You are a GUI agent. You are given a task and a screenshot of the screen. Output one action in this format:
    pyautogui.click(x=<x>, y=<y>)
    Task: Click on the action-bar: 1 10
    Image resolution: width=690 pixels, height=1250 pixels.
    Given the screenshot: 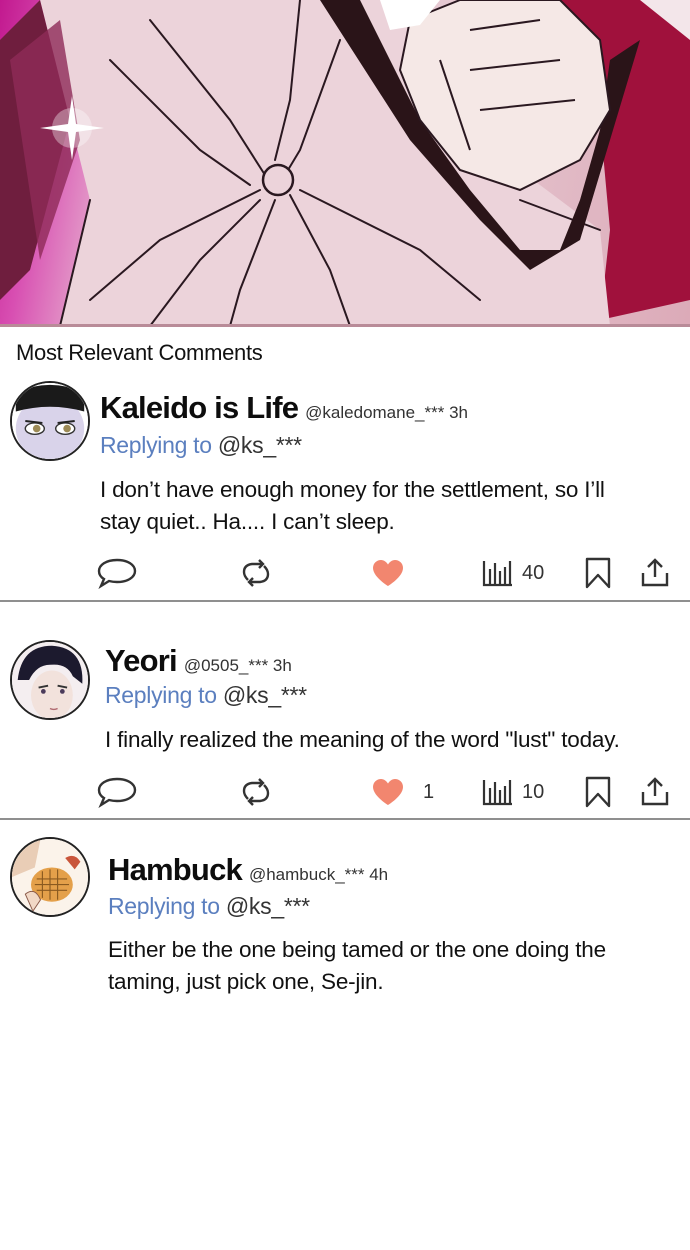 What is the action you would take?
    pyautogui.click(x=345, y=792)
    